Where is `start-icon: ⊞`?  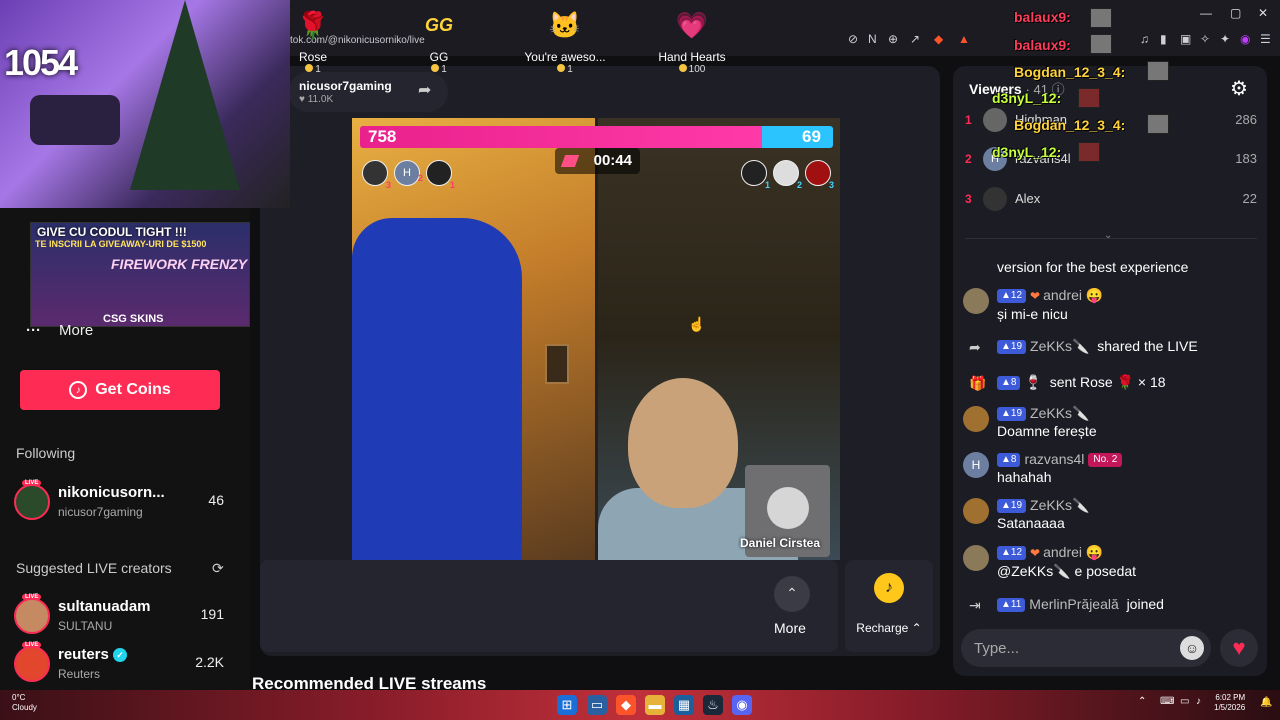 start-icon: ⊞ is located at coordinates (567, 705).